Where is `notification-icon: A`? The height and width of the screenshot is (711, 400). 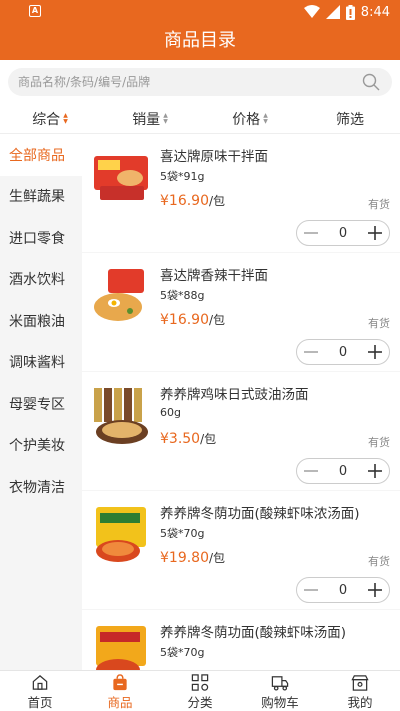 notification-icon: A is located at coordinates (35, 11).